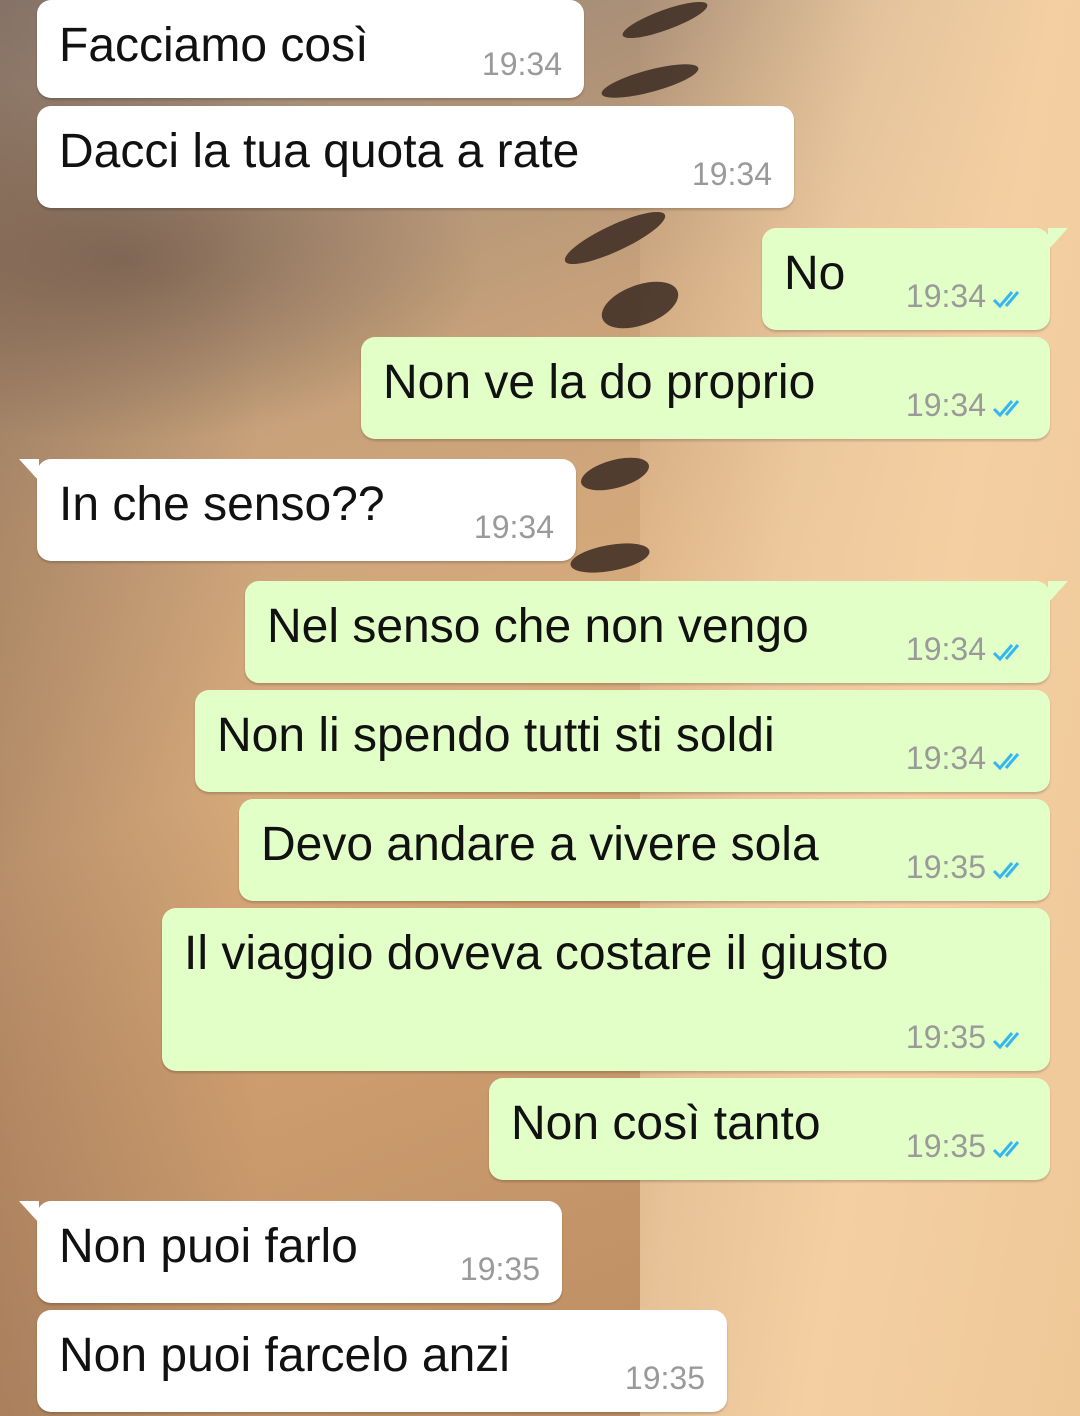  I want to click on message-text: Non così tanto, so click(666, 1123).